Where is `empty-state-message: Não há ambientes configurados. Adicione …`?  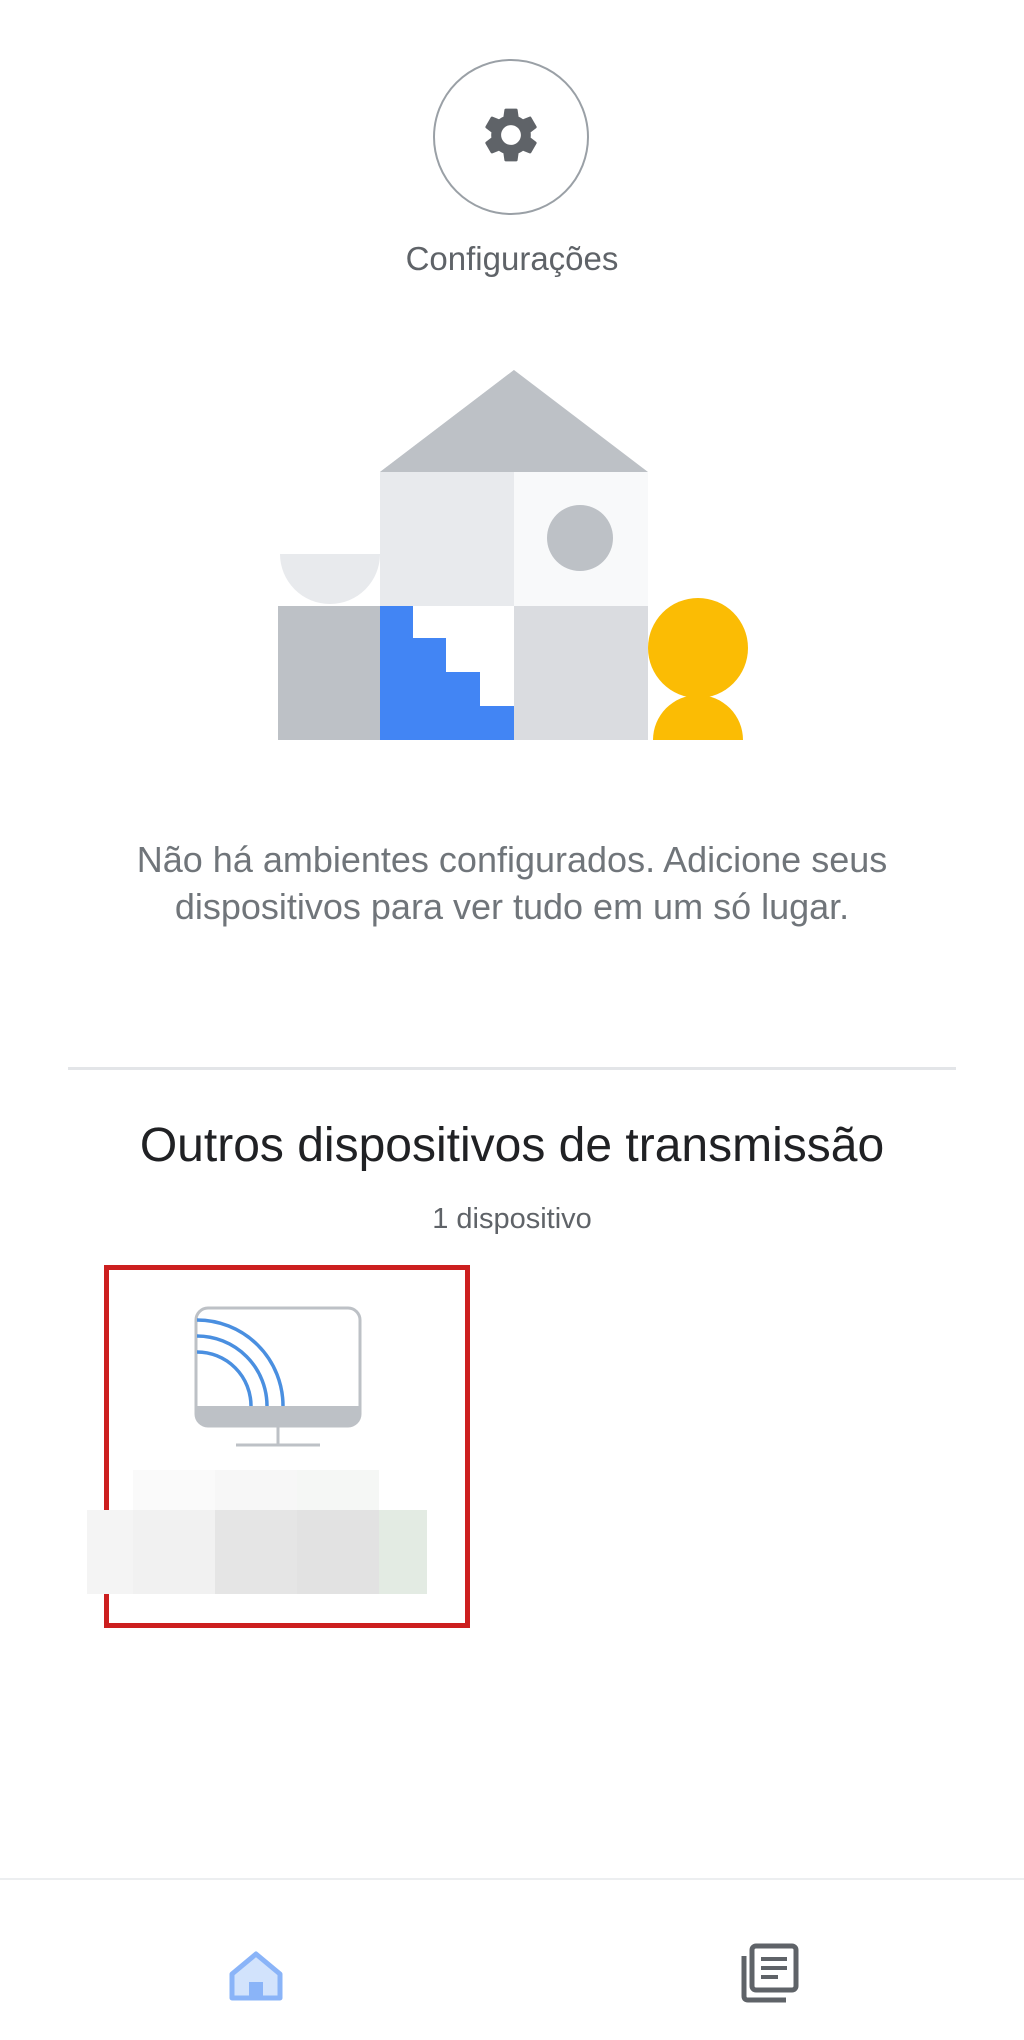 empty-state-message: Não há ambientes configurados. Adicione … is located at coordinates (512, 883).